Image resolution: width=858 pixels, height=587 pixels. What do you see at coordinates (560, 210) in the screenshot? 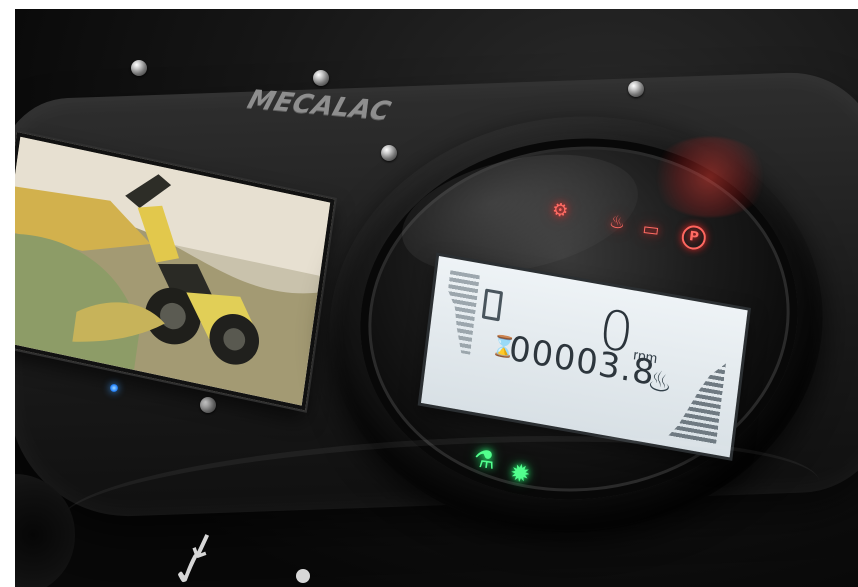
I see `engine-warning-icon: ⚙` at bounding box center [560, 210].